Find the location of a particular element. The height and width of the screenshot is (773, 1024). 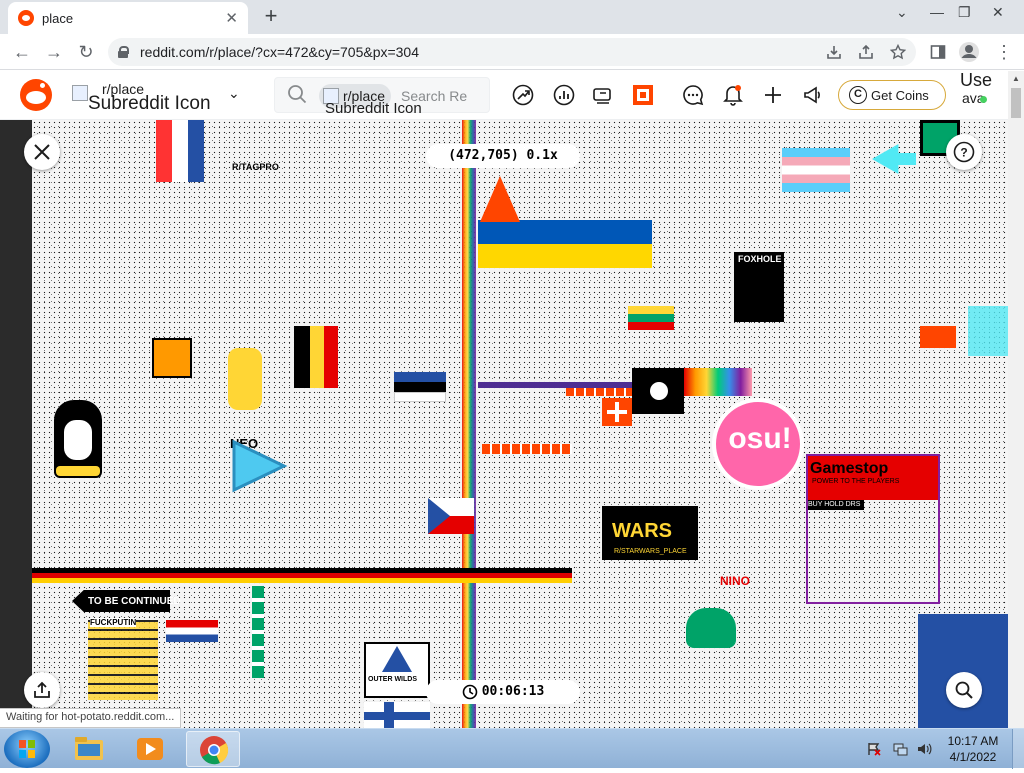

minimize-button: — is located at coordinates (937, 12).